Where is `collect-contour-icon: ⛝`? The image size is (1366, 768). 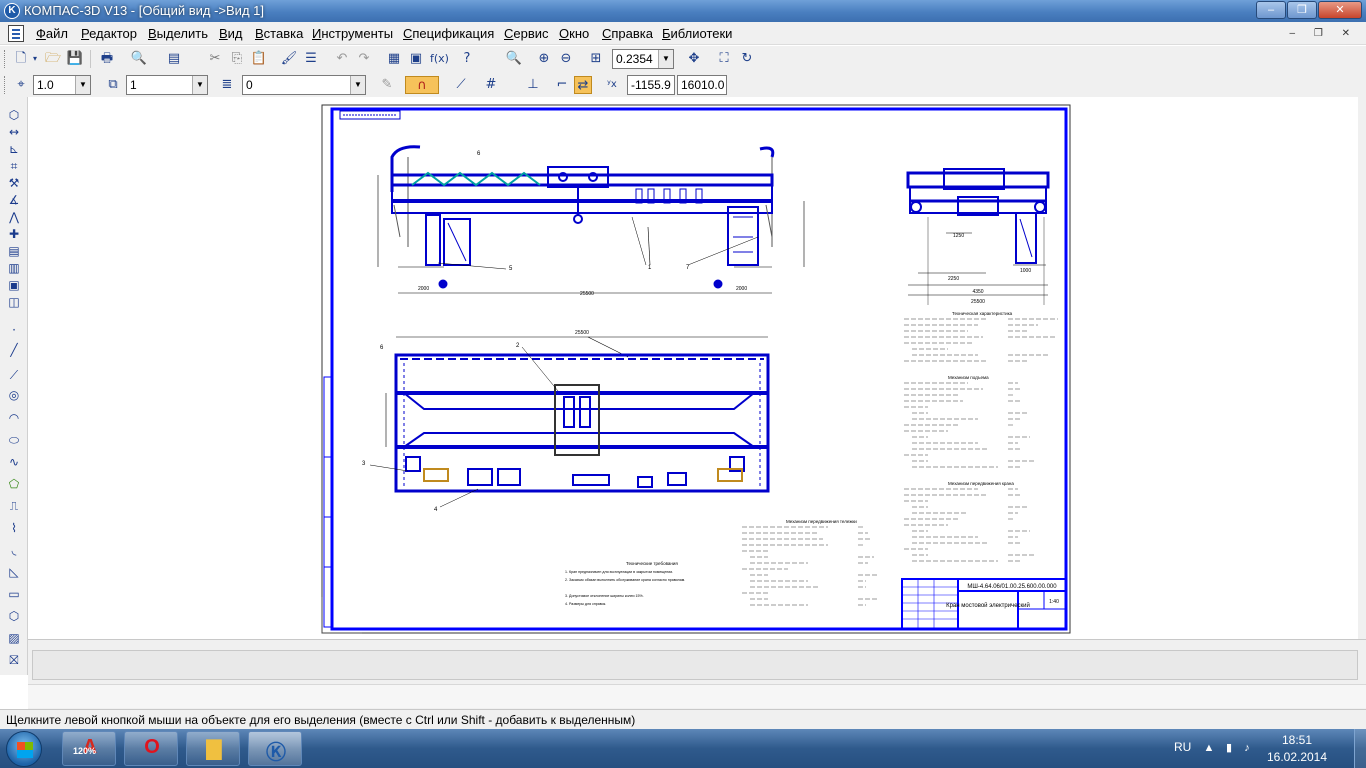
collect-contour-icon: ⛝ is located at coordinates (14, 660).